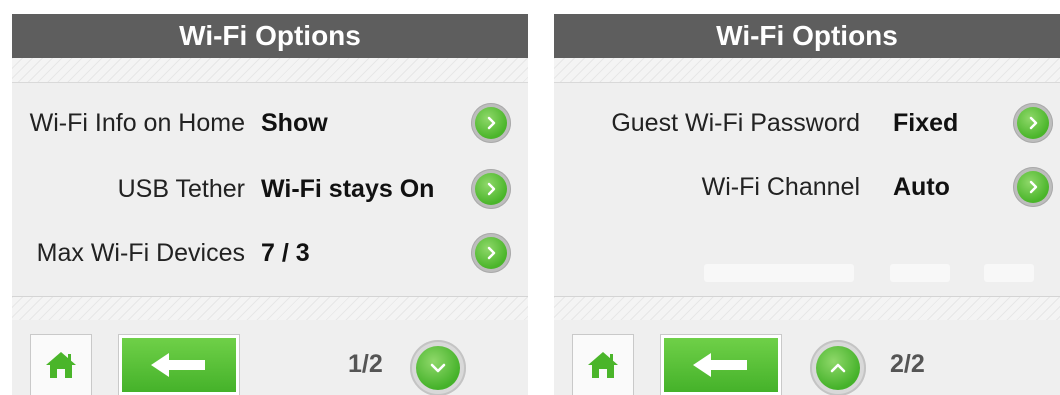 This screenshot has height=395, width=1060. I want to click on bottom-toolbar: 1/2, so click(270, 357).